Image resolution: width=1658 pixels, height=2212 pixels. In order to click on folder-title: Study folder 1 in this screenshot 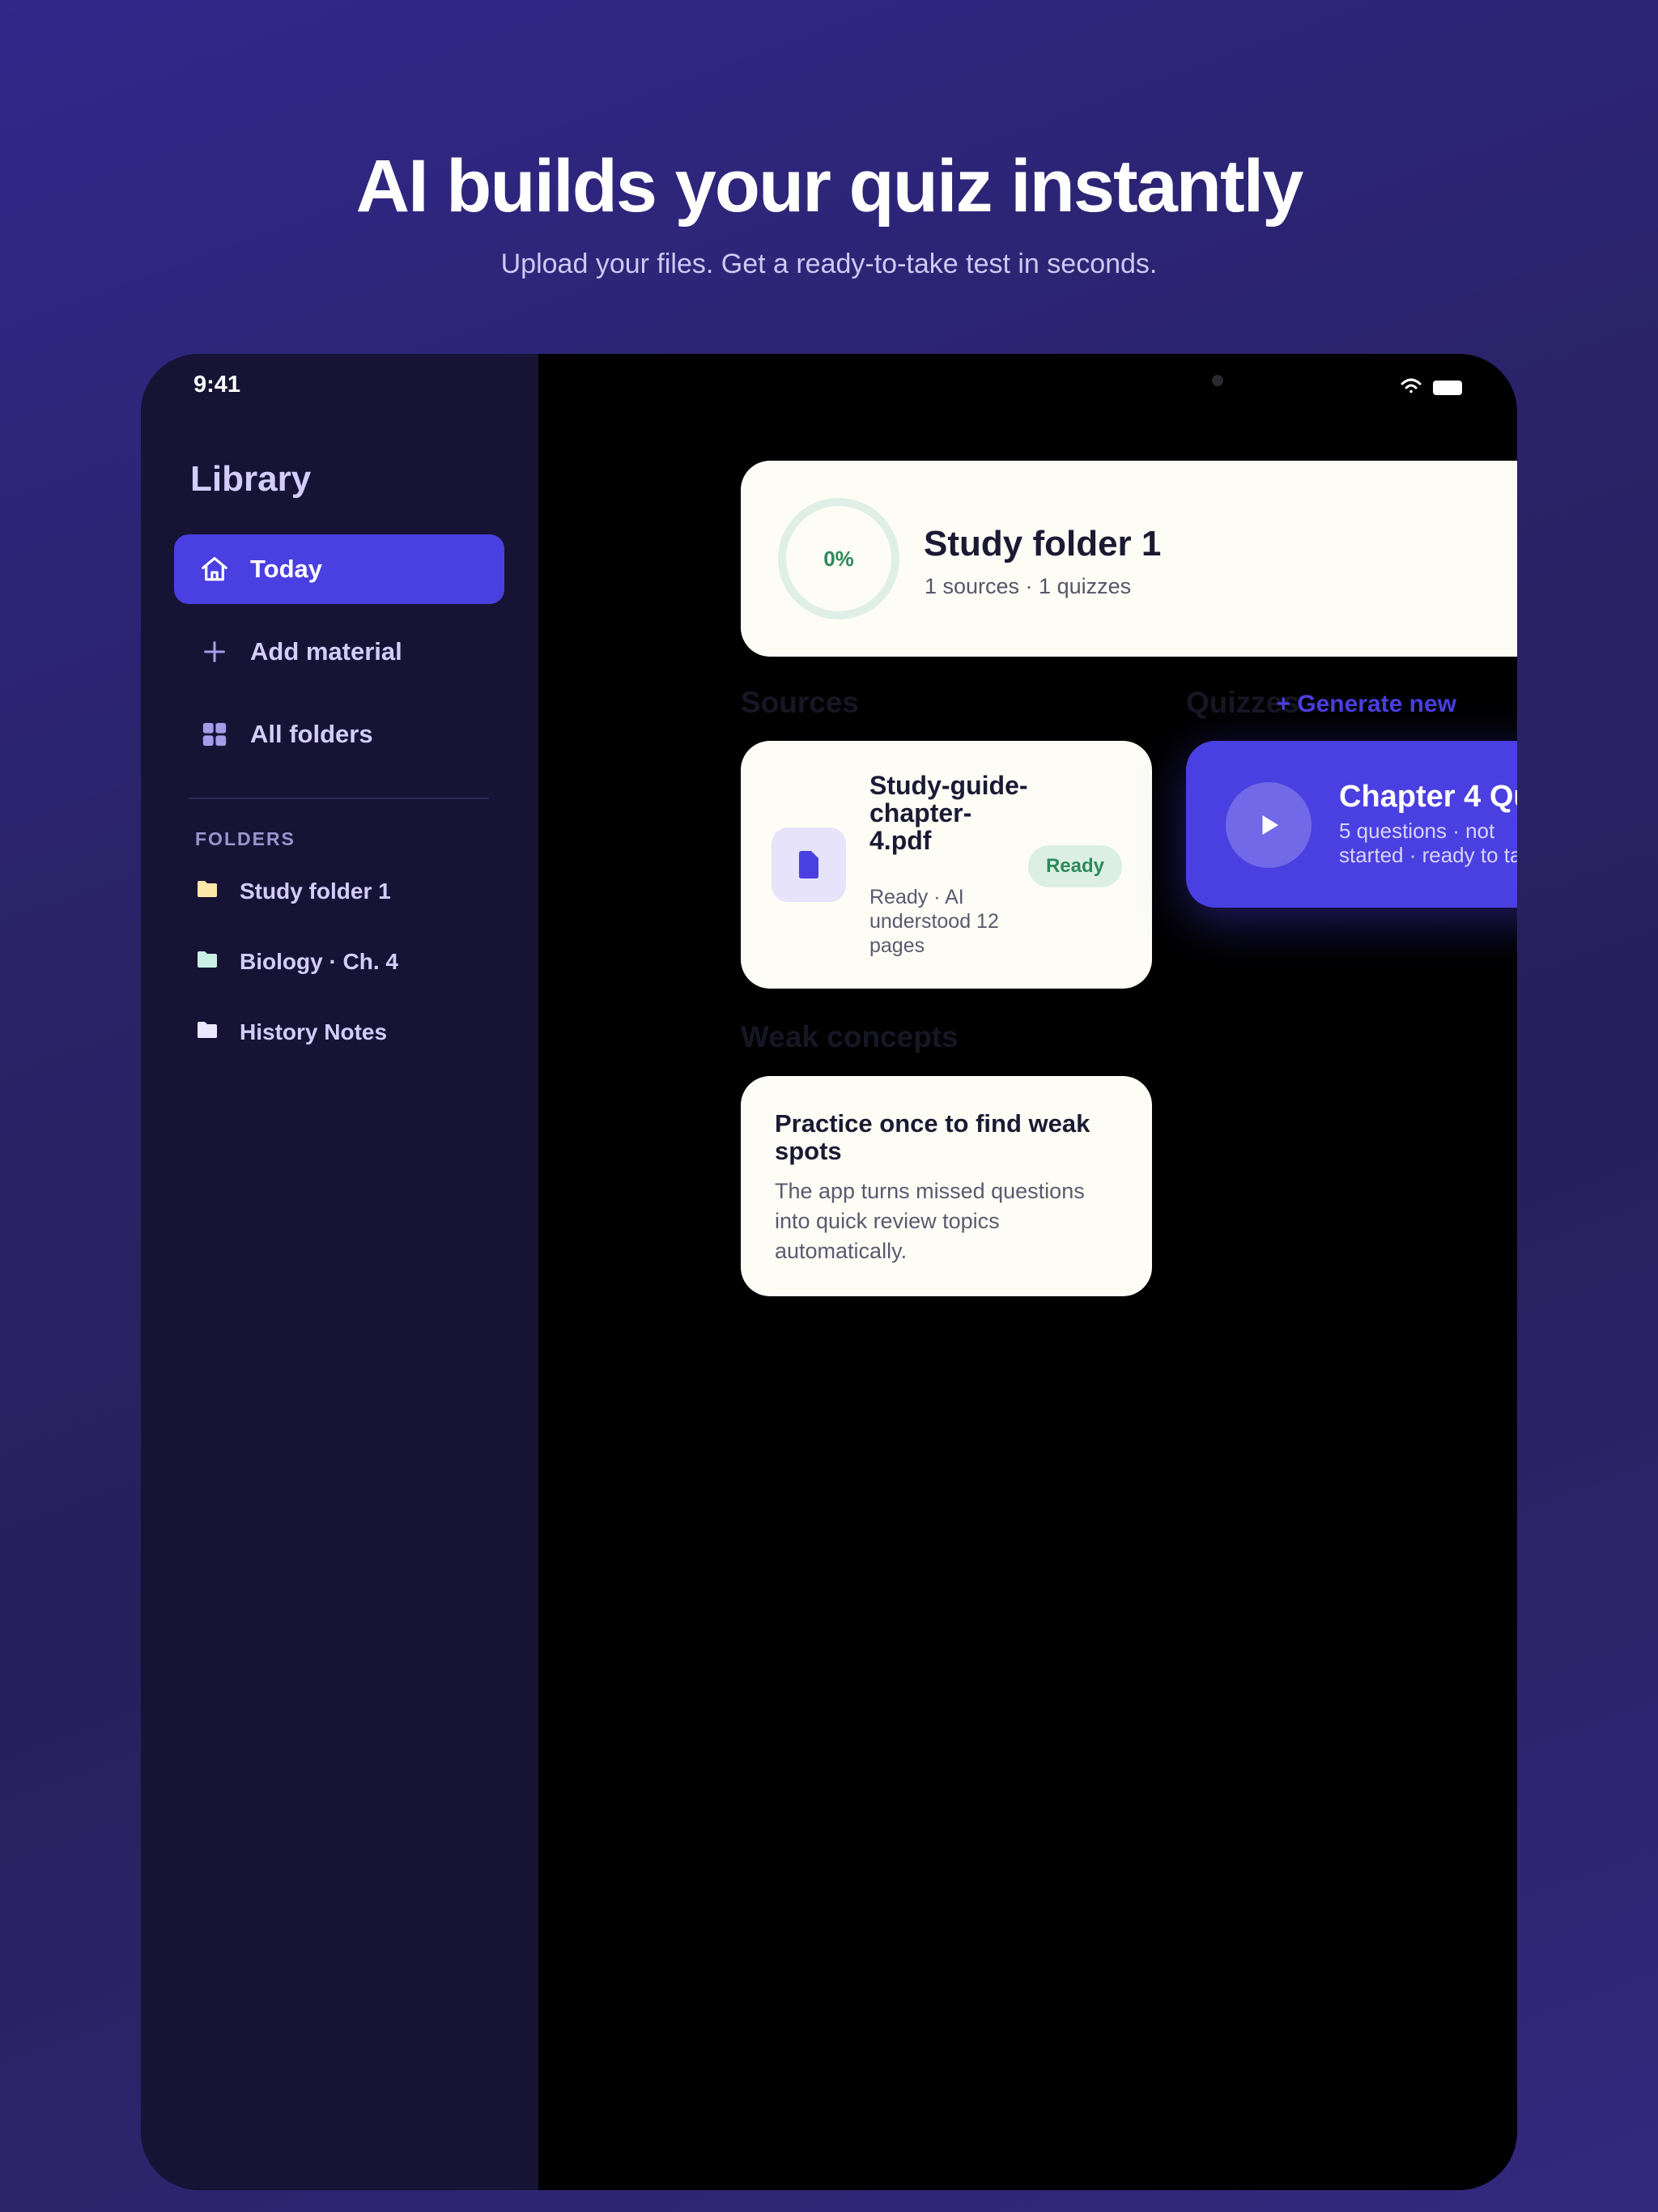, I will do `click(1043, 544)`.